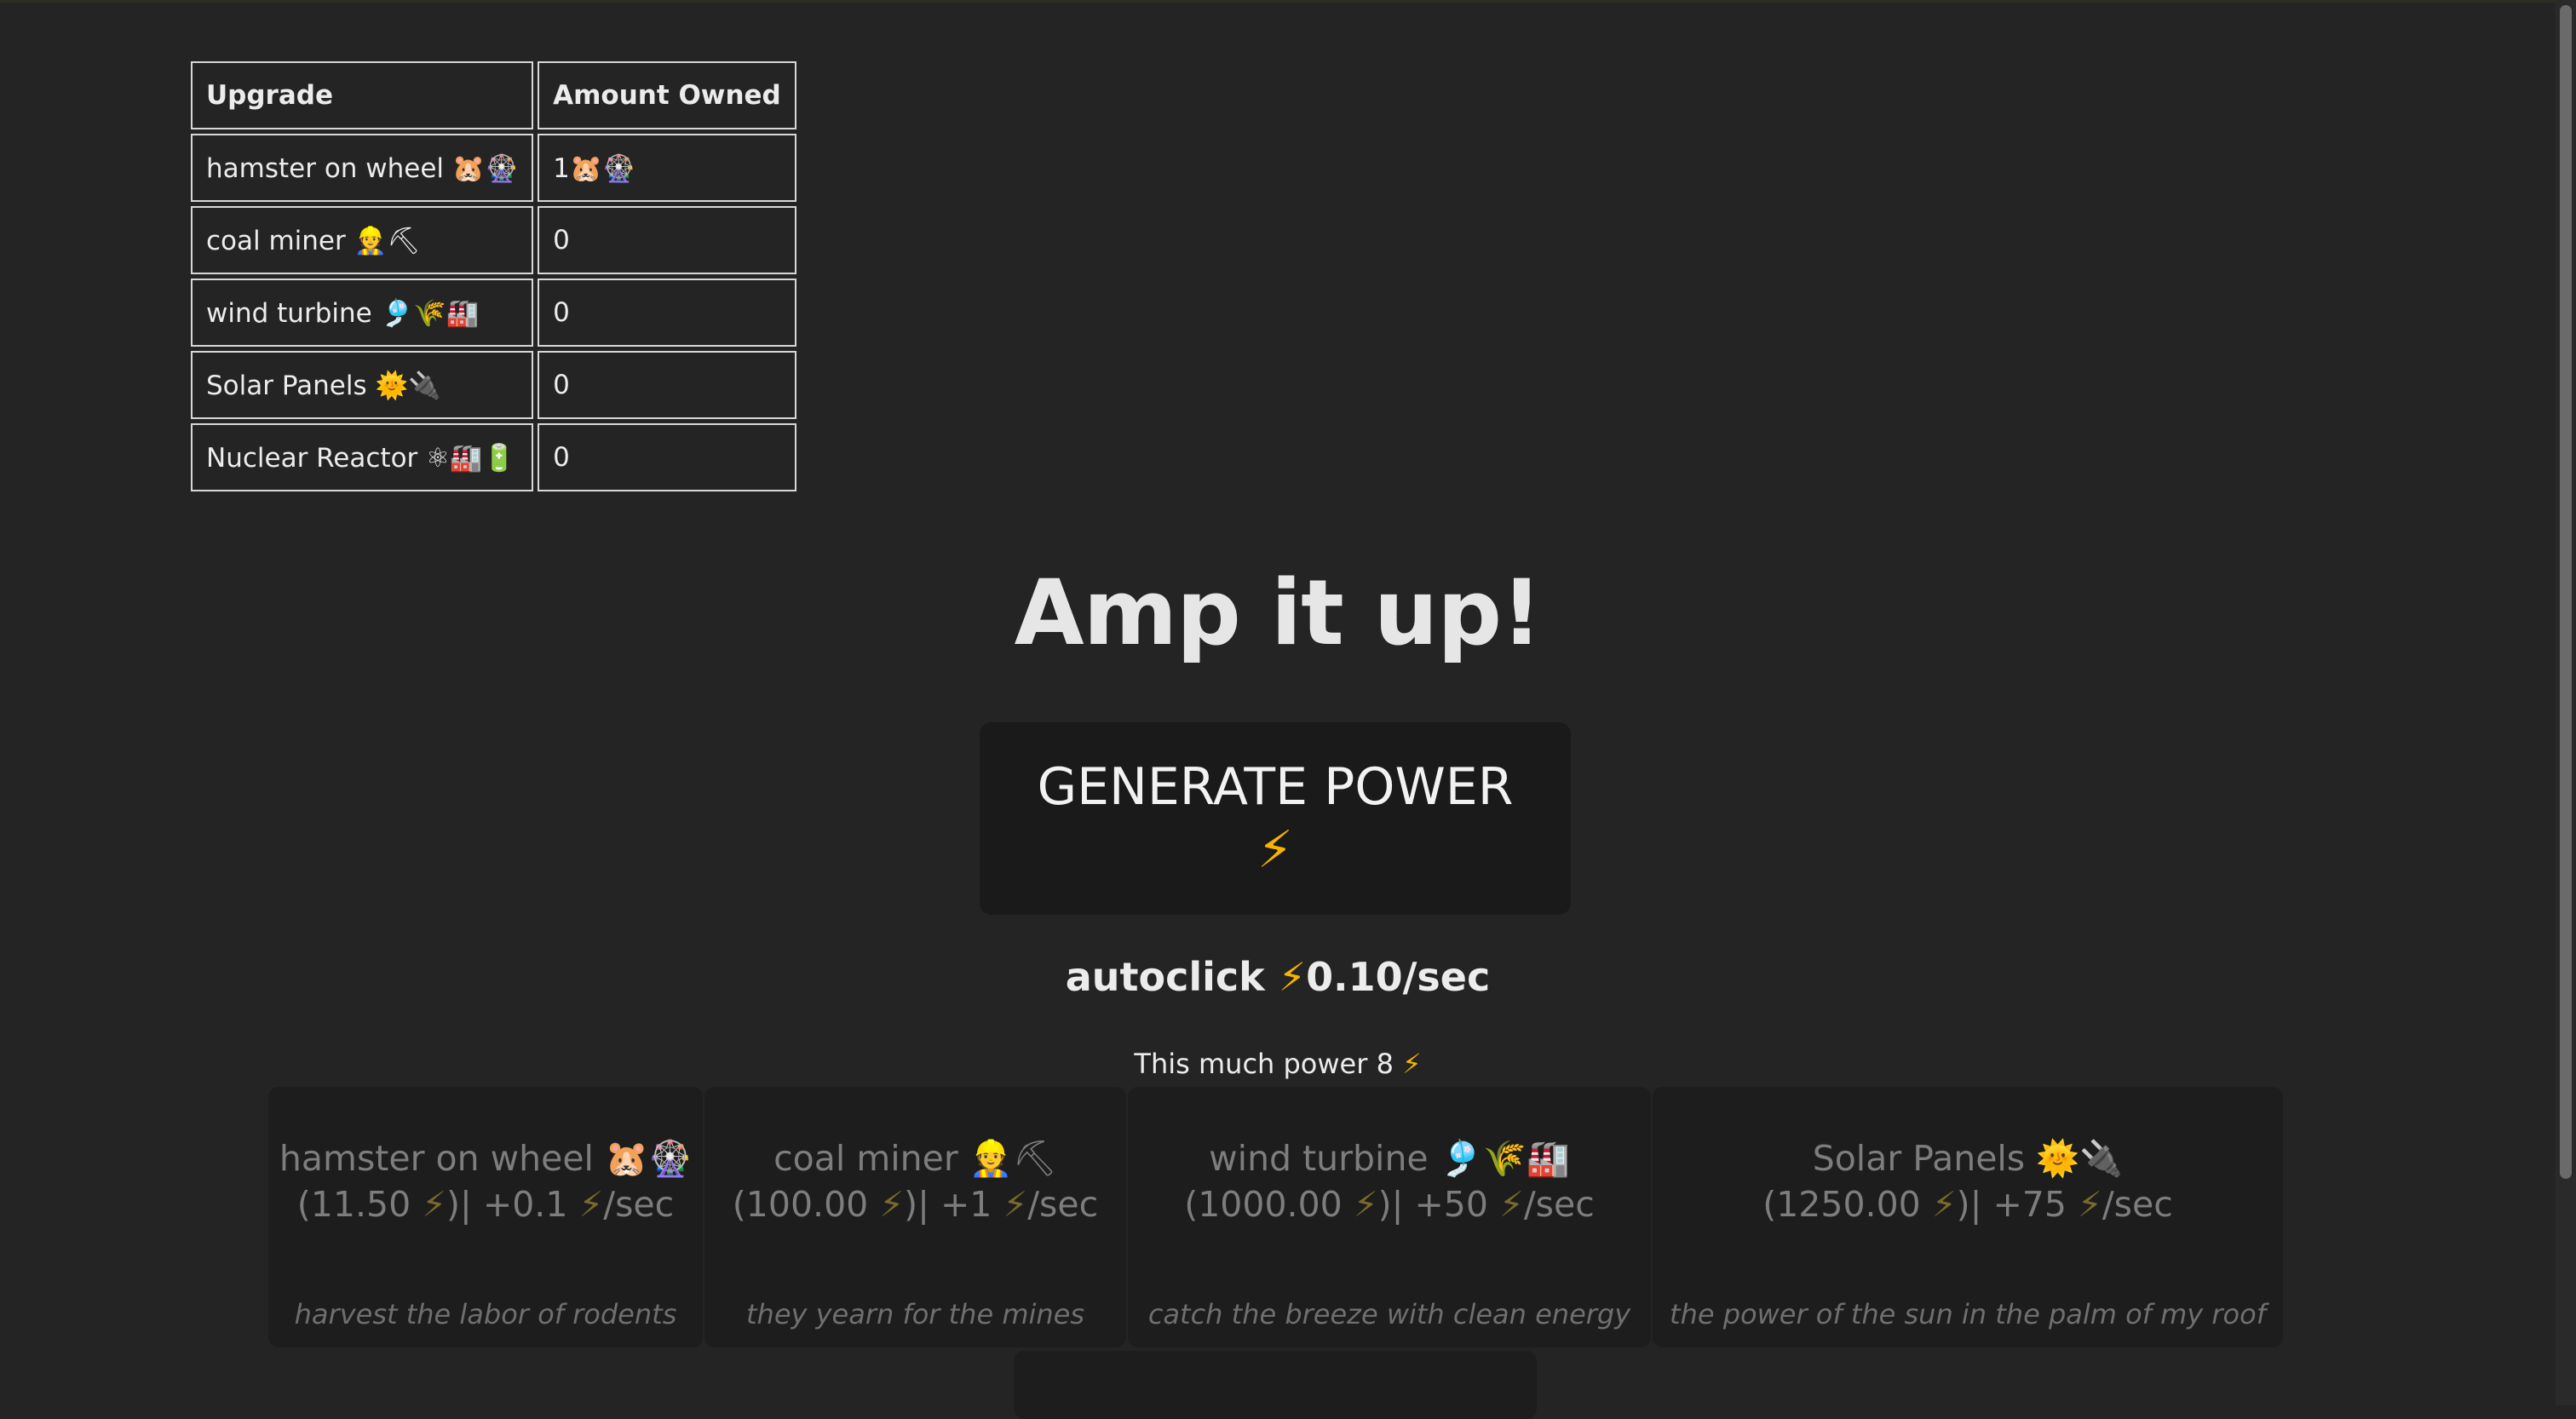 This screenshot has height=1419, width=2576. What do you see at coordinates (363, 95) in the screenshot?
I see `column-header-upgrade: Upgrade` at bounding box center [363, 95].